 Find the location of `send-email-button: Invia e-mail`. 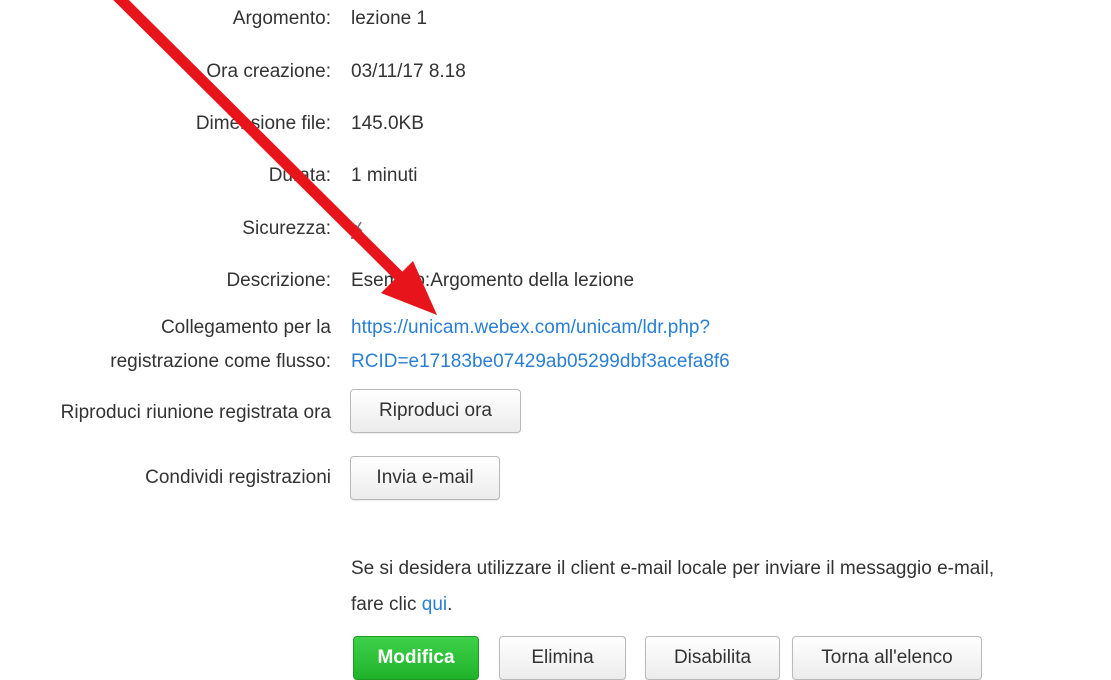

send-email-button: Invia e-mail is located at coordinates (425, 478).